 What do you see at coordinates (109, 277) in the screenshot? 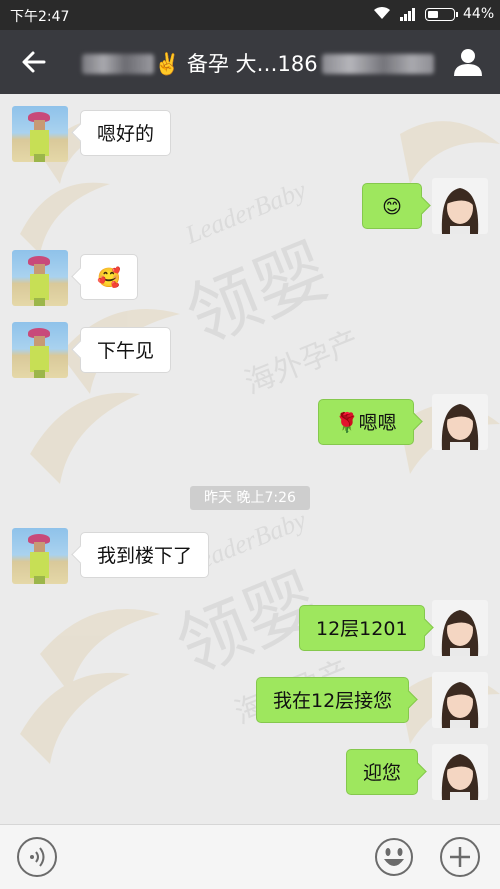
I see `message-bubble-incoming: 🥰` at bounding box center [109, 277].